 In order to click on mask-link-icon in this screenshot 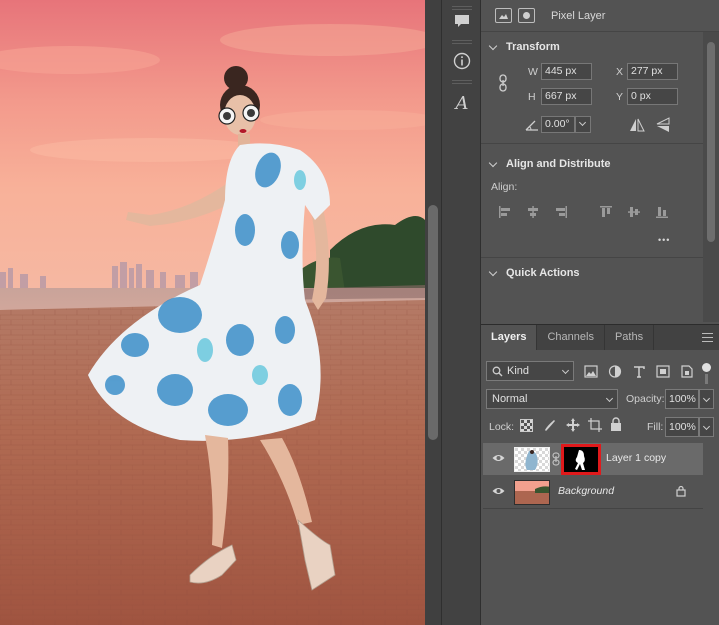, I will do `click(556, 459)`.